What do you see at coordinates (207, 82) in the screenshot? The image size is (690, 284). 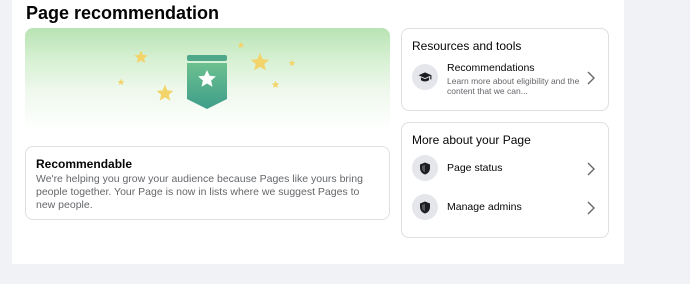 I see `recommendation-badge-icon` at bounding box center [207, 82].